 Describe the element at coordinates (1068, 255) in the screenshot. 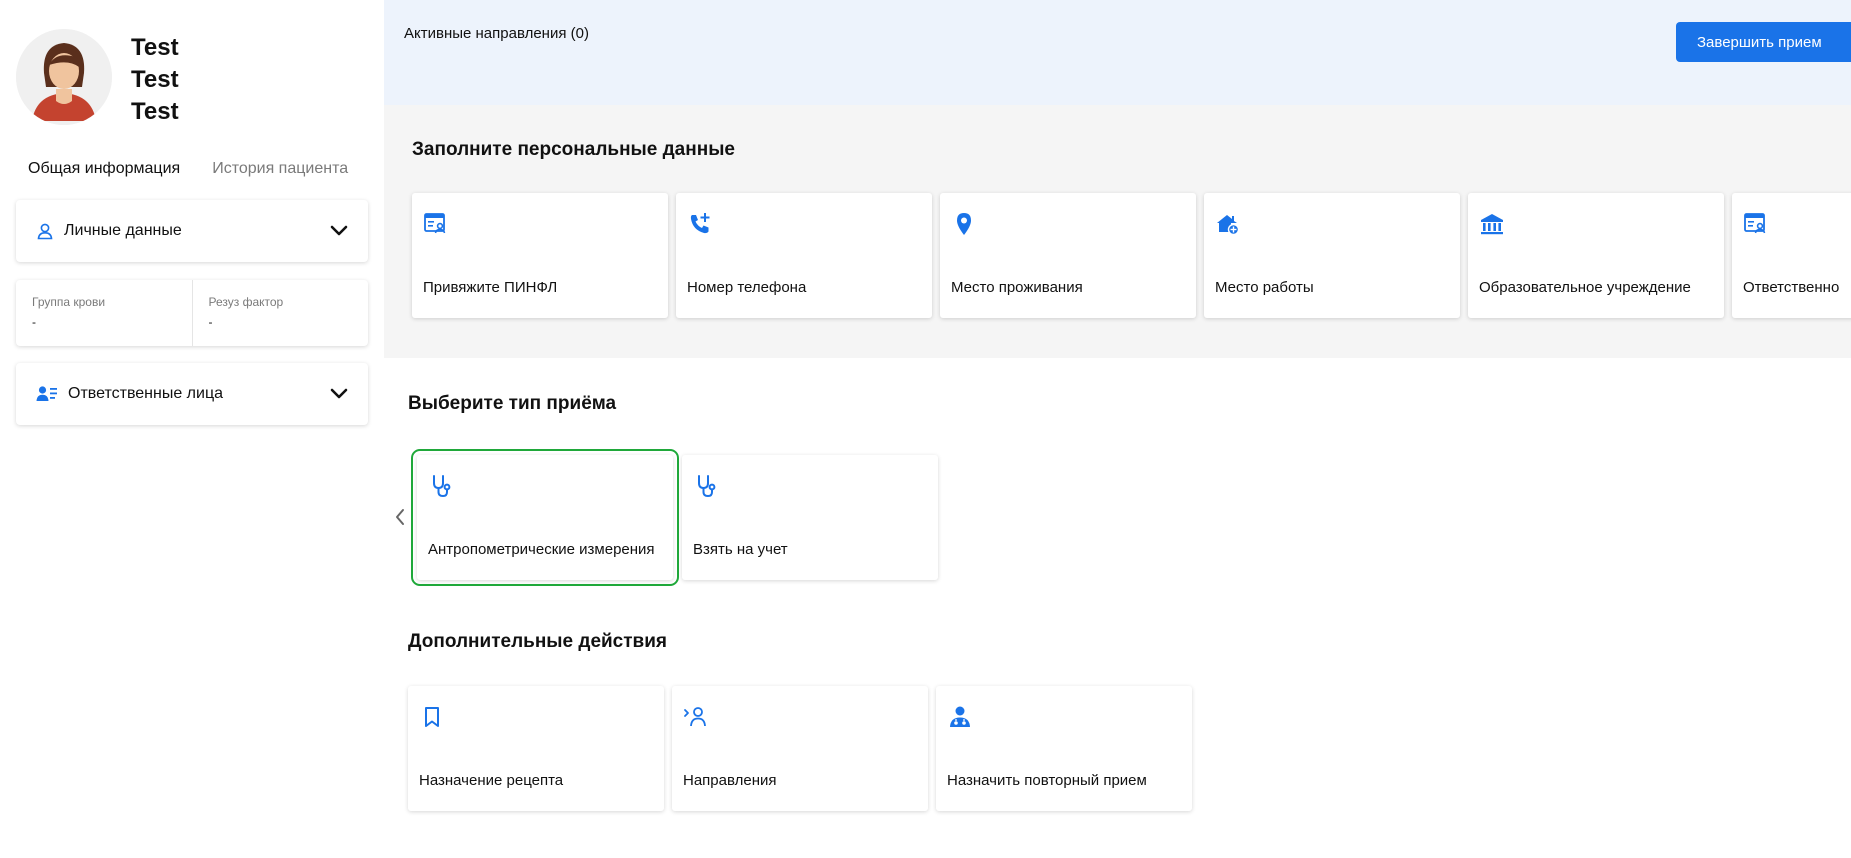

I see `tile-residence: Место проживания` at that location.